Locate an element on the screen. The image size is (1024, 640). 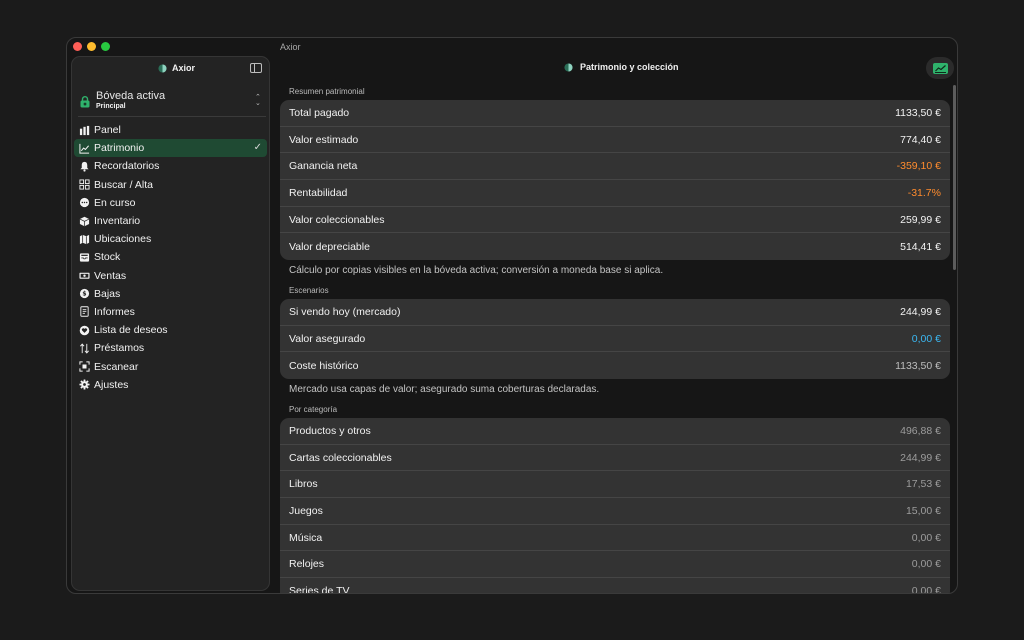
main-header: Patrimonio y colección is located at coordinates (614, 68).